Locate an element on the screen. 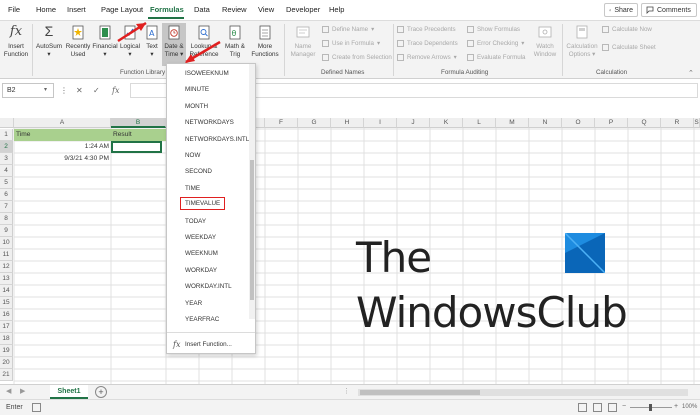 Image resolution: width=700 pixels, height=415 pixels. dropdown-item-year: YEAR is located at coordinates (193, 303).